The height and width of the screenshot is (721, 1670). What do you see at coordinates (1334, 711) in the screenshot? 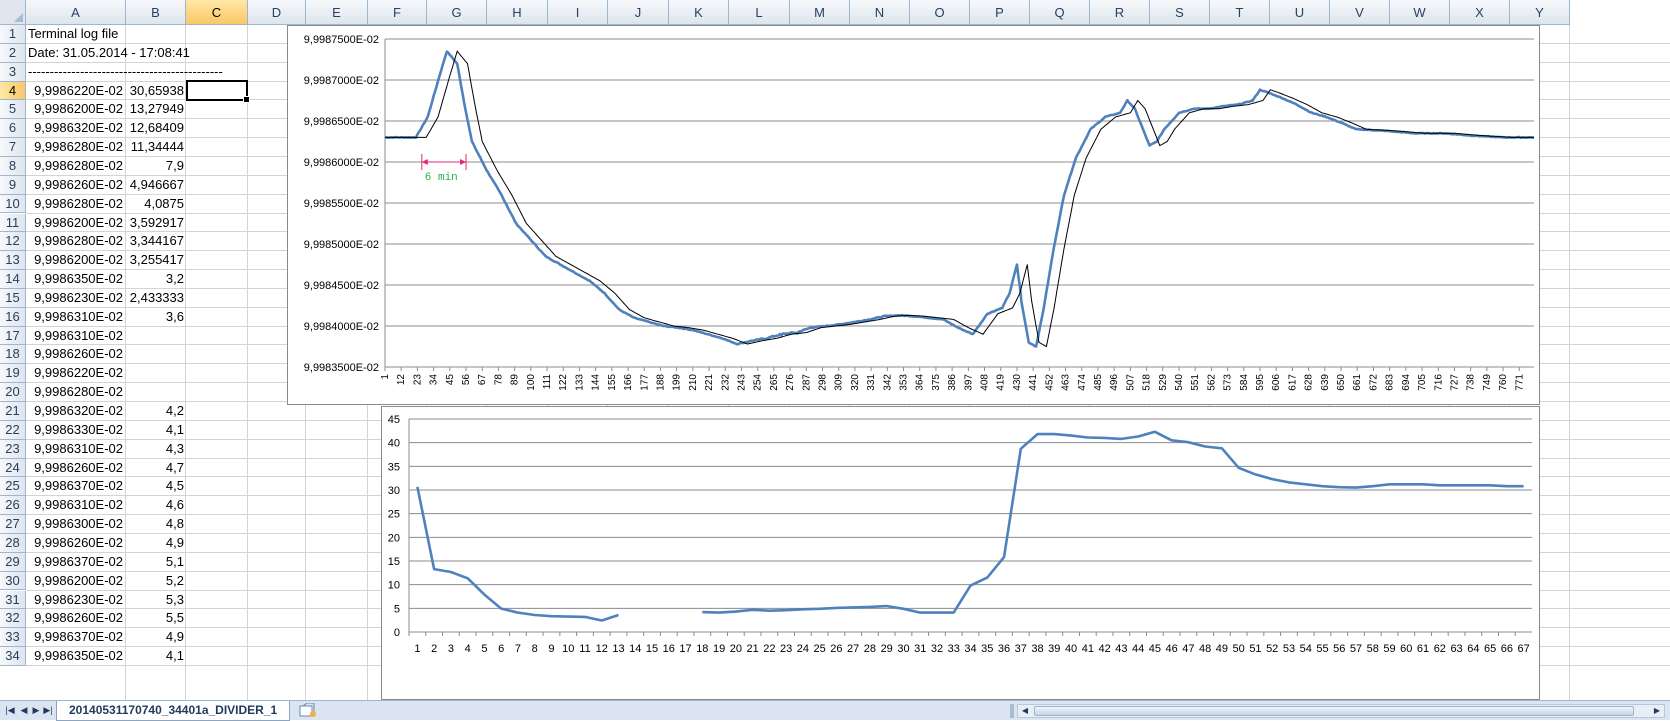
I see `scroll-thumb` at bounding box center [1334, 711].